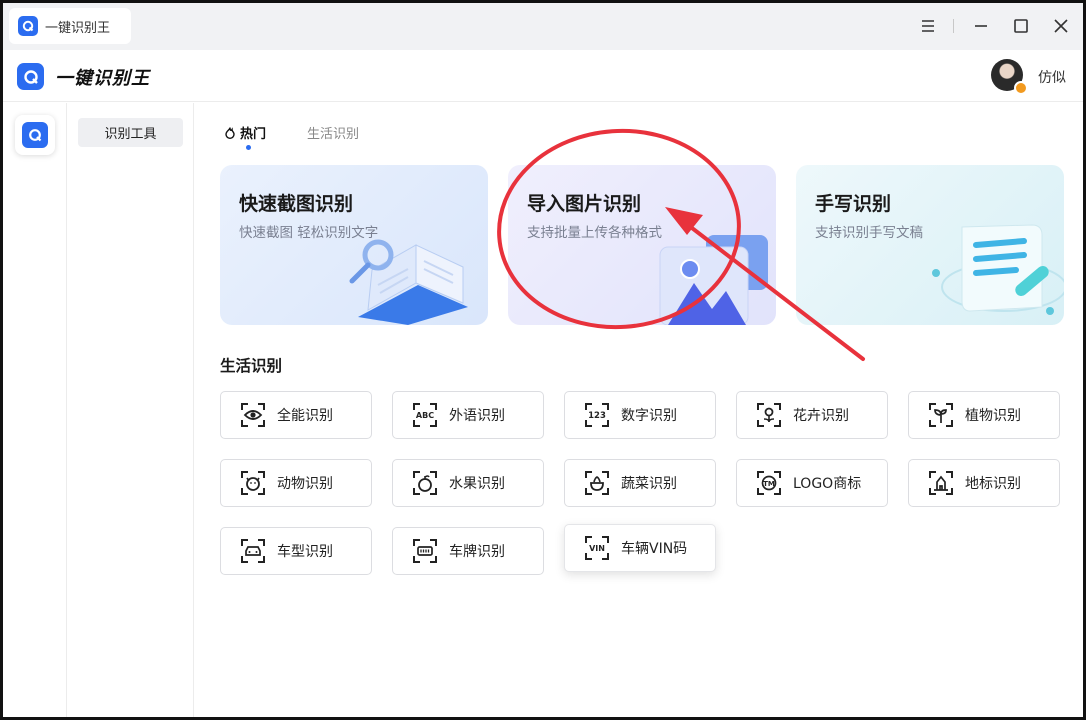 The image size is (1086, 720). Describe the element at coordinates (102, 78) in the screenshot. I see `brand-title: 一键识别王` at that location.